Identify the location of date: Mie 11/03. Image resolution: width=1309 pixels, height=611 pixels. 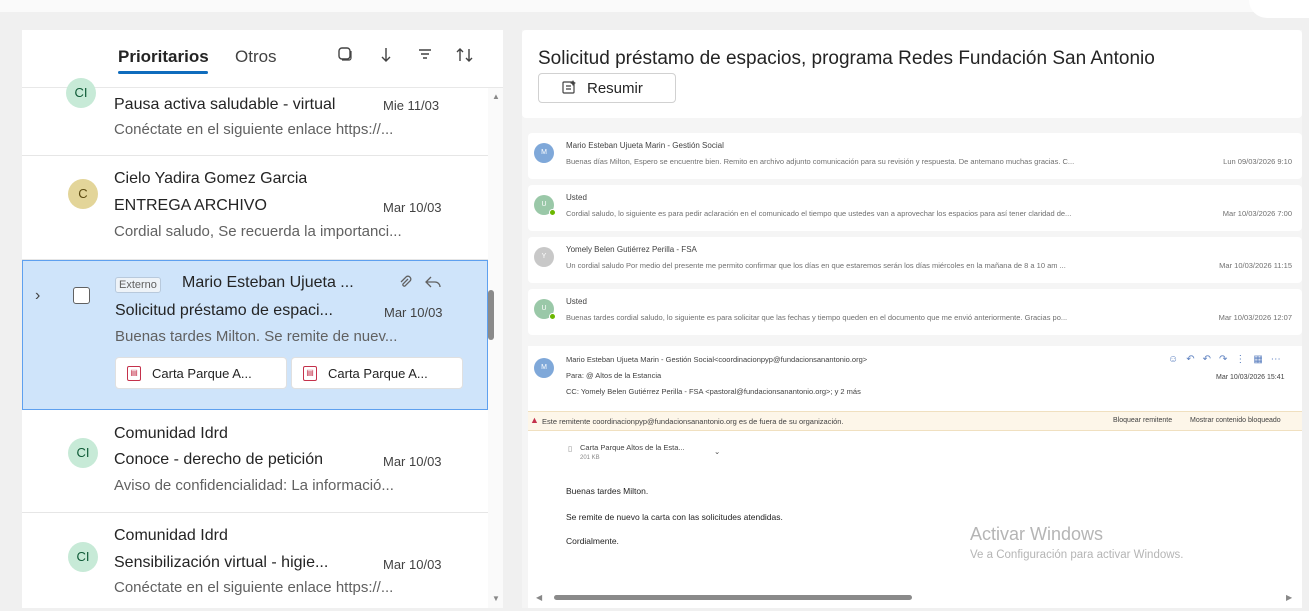
(411, 105).